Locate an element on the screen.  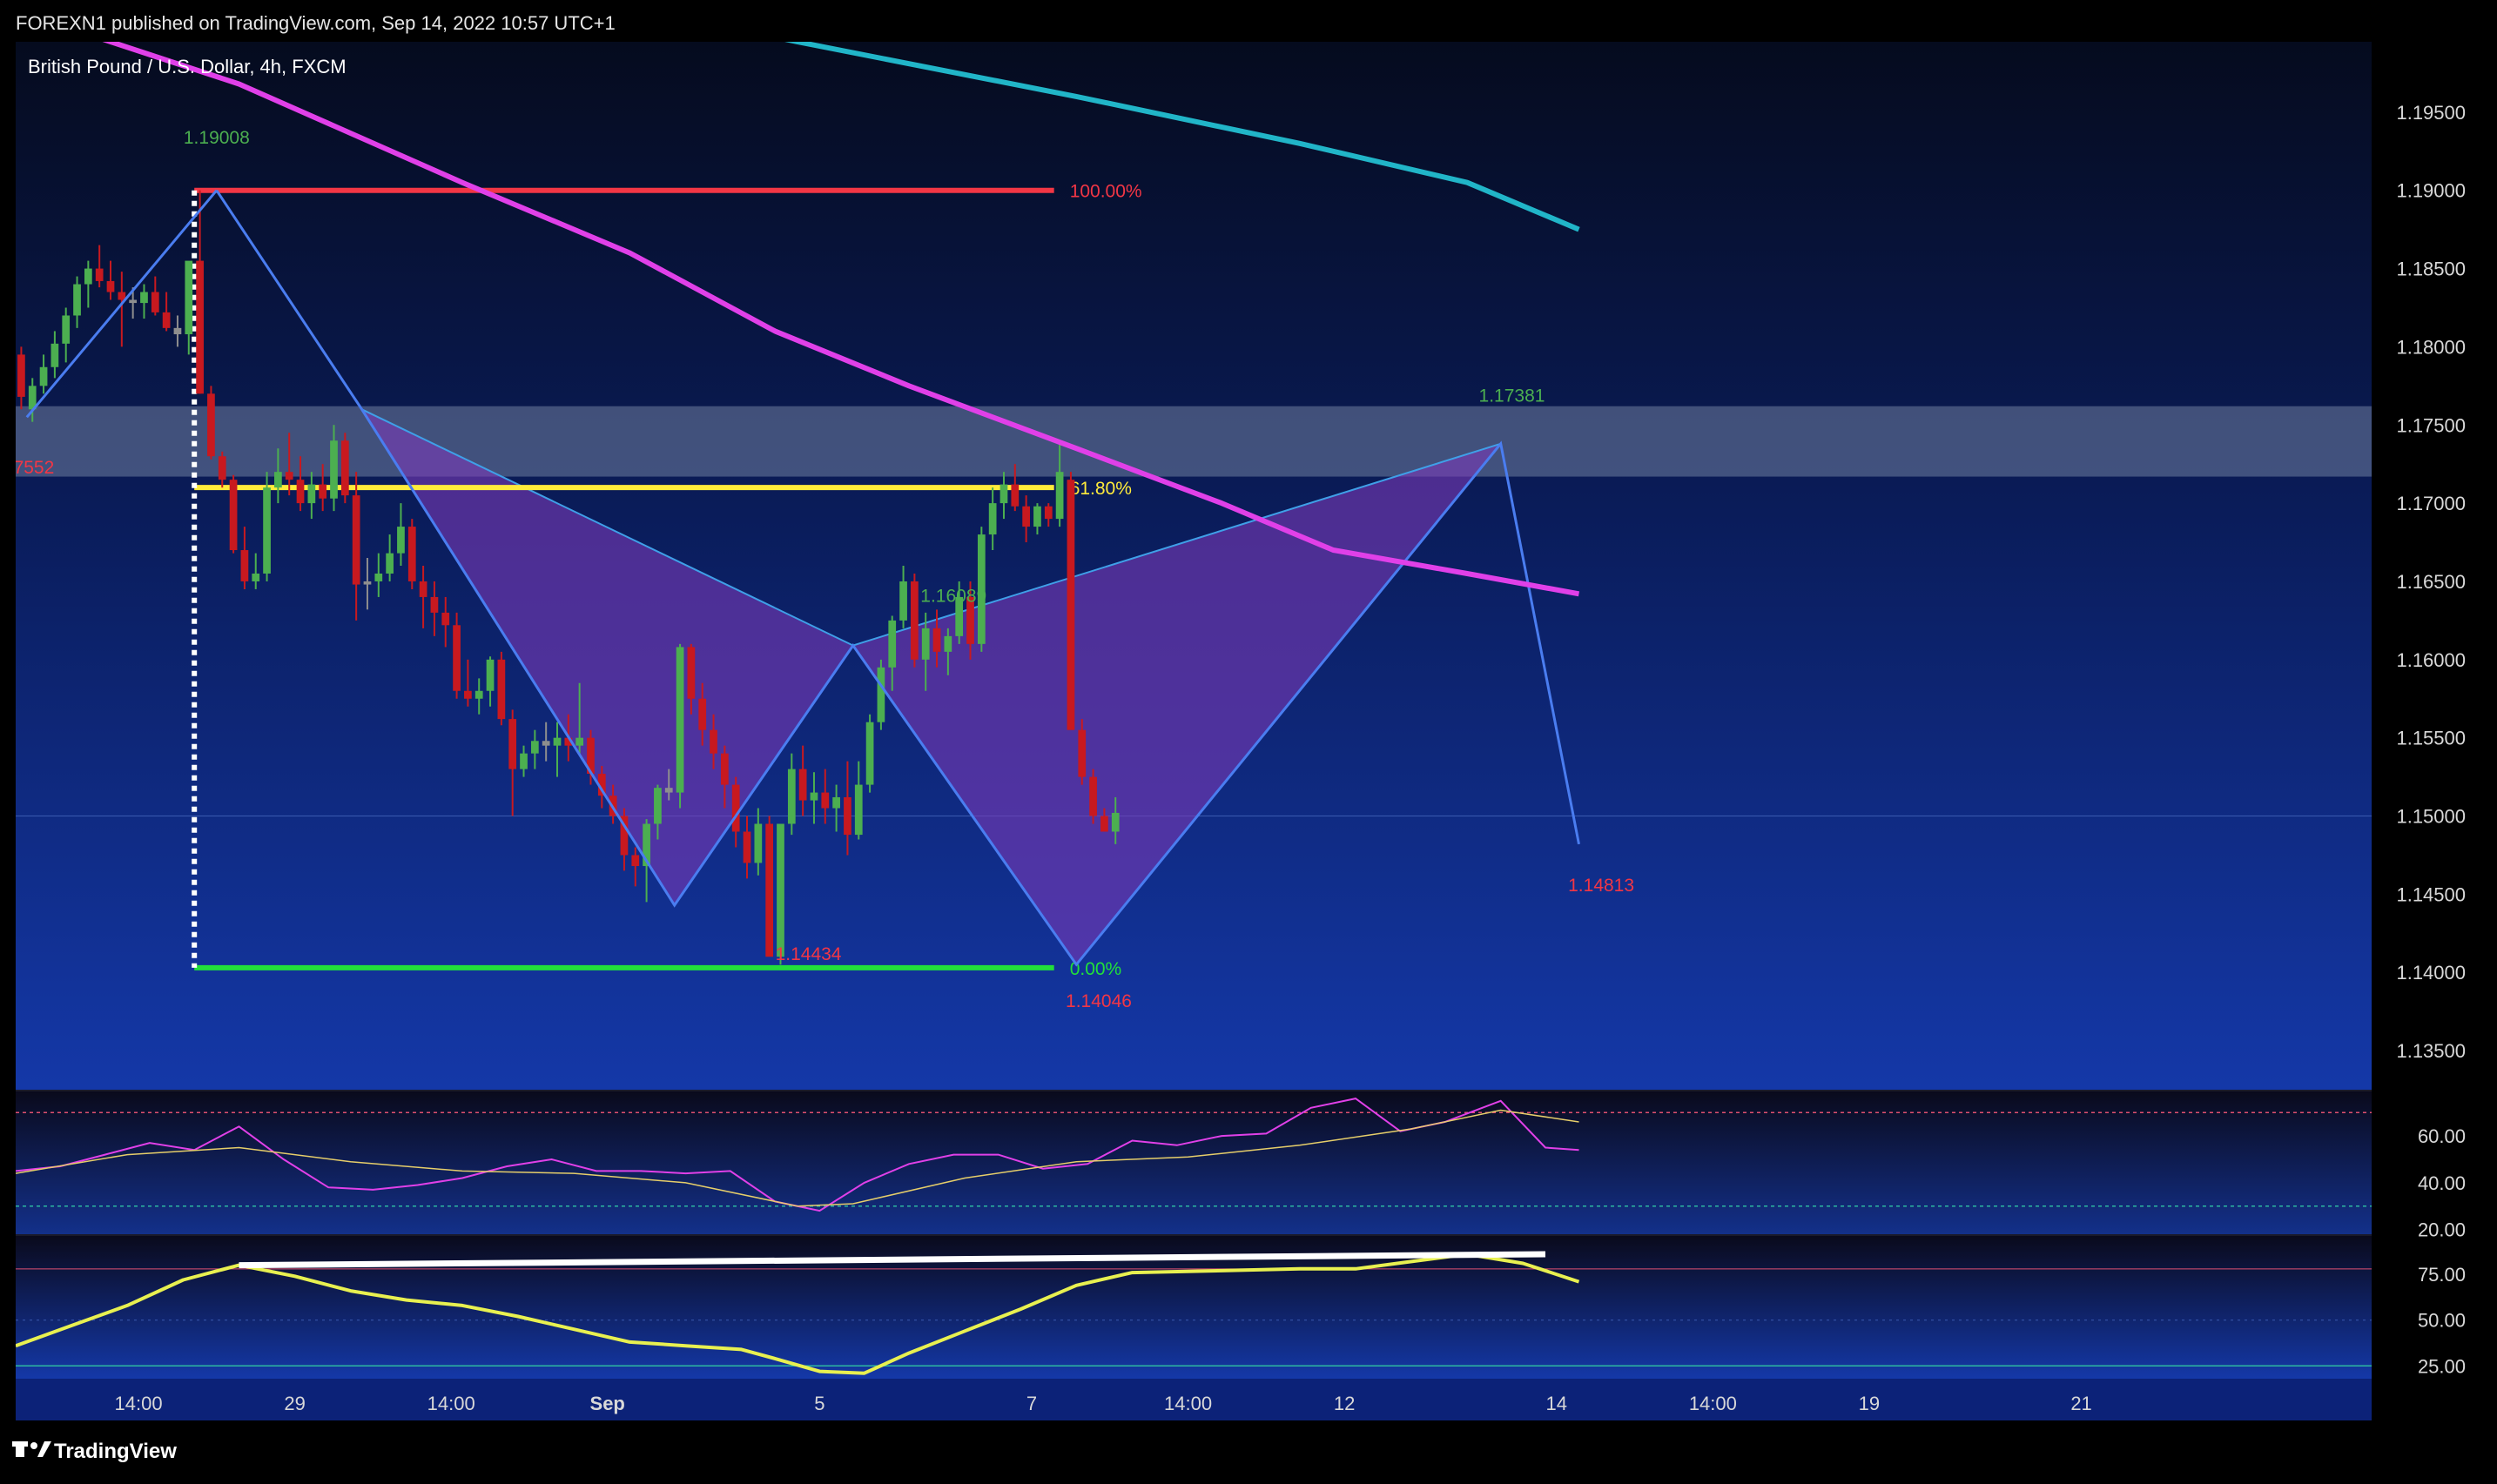
price-axis-tick: 1.19500 is located at coordinates (2431, 113).